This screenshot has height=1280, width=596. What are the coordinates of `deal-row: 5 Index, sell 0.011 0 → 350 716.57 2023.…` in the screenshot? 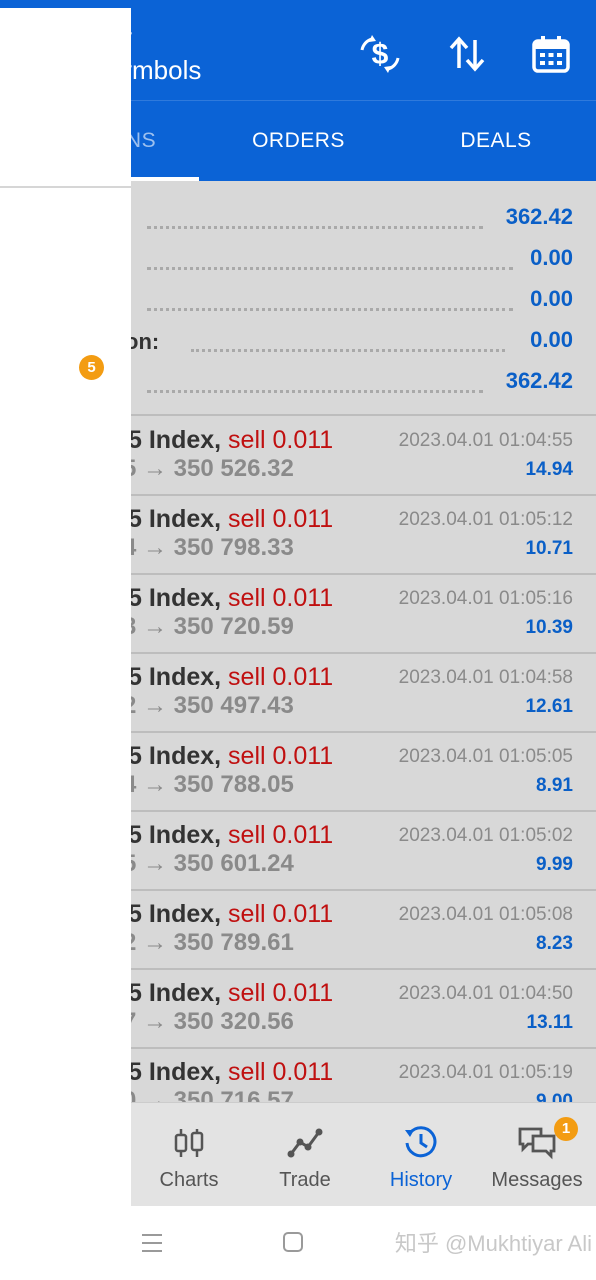 It's located at (363, 1075).